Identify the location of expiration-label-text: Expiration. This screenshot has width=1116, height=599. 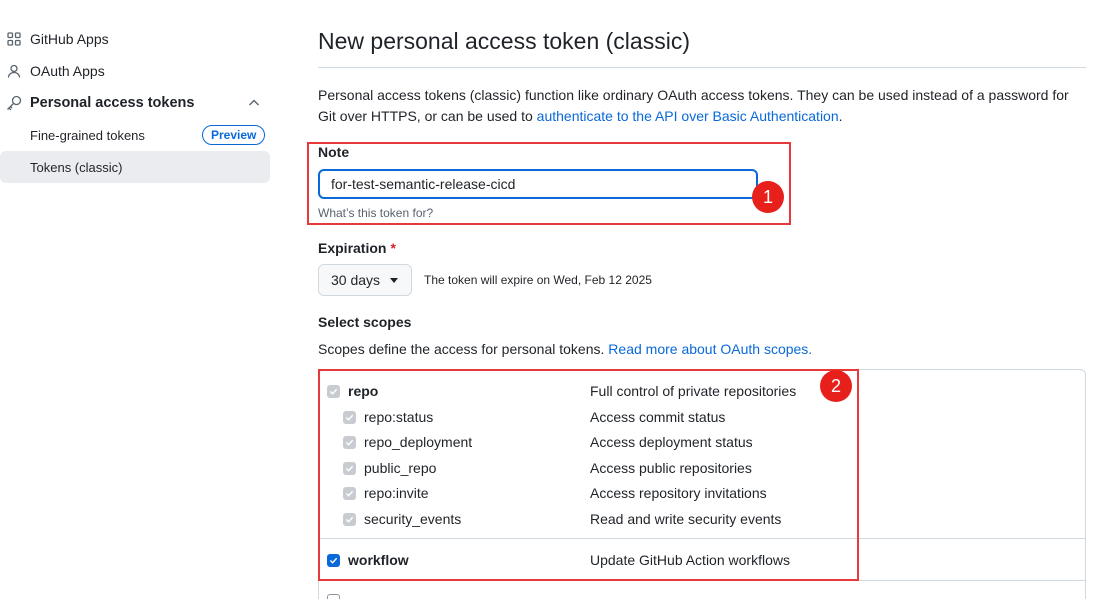
(352, 248).